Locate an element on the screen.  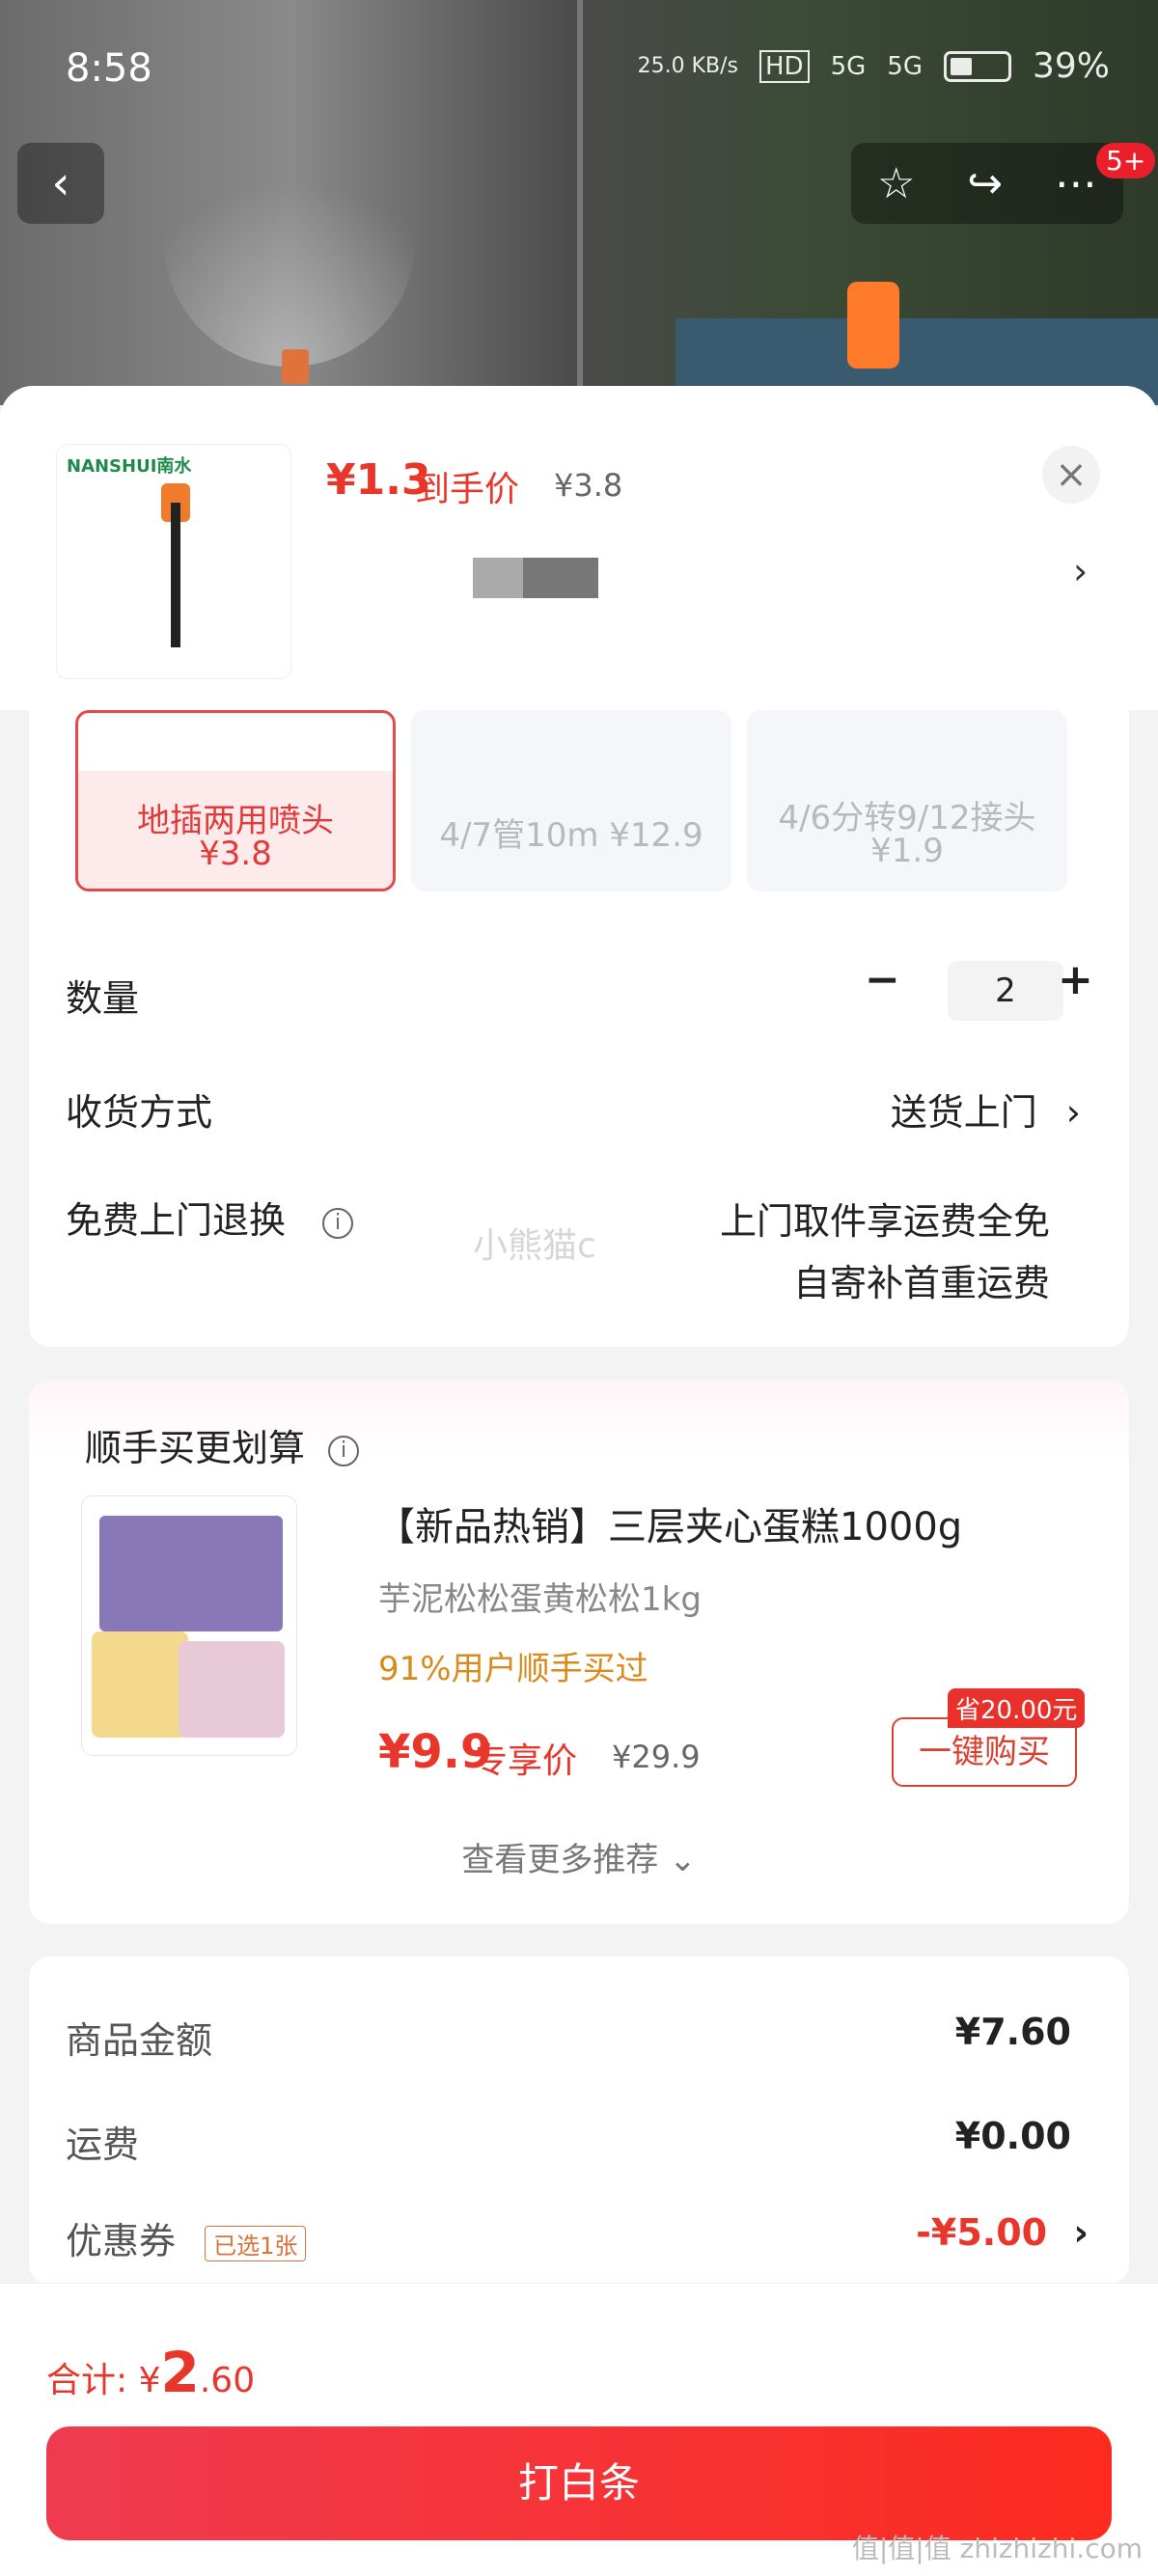
shipping-value: ¥0.00 is located at coordinates (1012, 2136).